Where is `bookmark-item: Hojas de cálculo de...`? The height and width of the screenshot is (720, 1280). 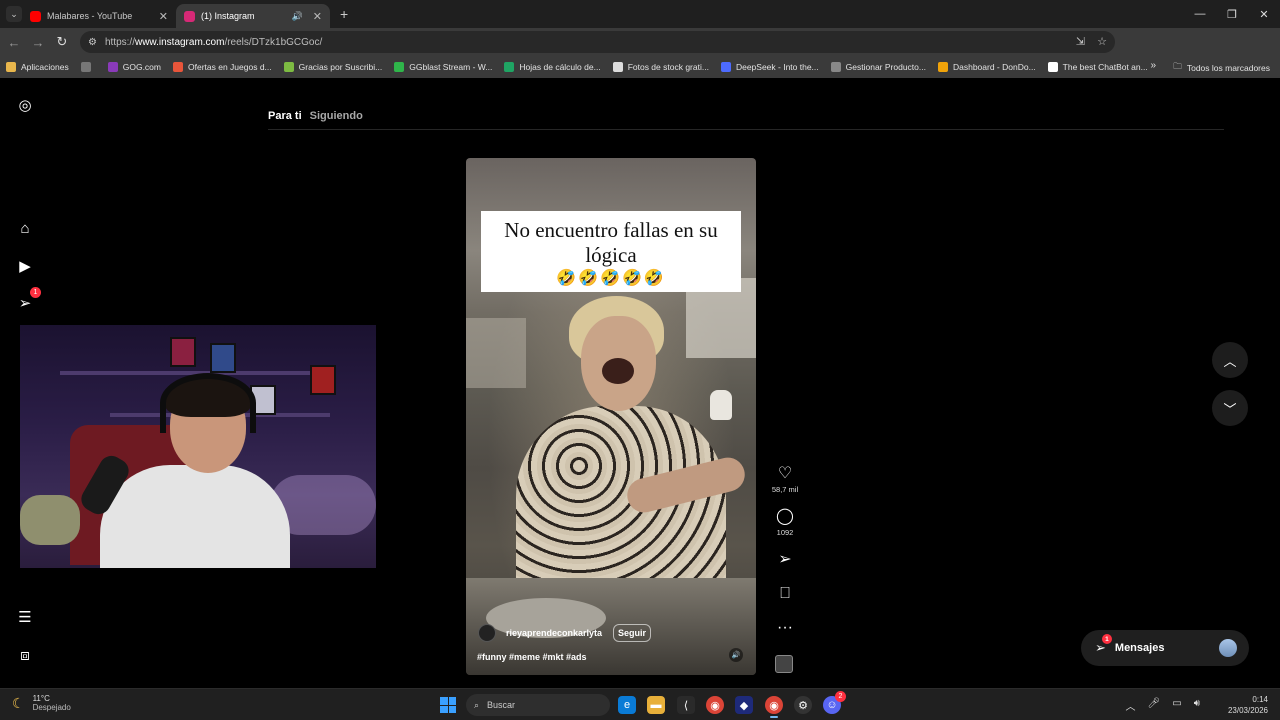 bookmark-item: Hojas de cálculo de... is located at coordinates (552, 67).